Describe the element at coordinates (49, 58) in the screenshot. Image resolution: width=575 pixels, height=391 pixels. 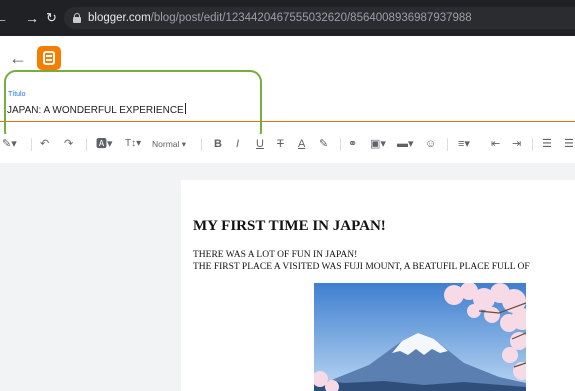
I see `blogger-logo-icon` at that location.